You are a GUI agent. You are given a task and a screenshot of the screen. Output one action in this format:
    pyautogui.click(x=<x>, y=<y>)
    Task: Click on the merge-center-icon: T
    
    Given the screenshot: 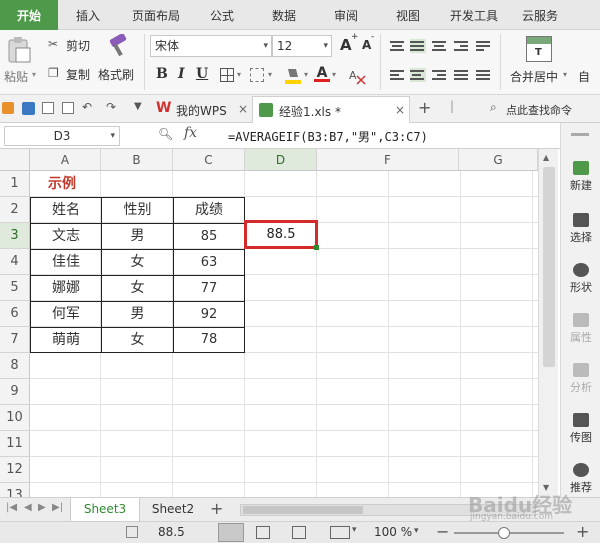 What is the action you would take?
    pyautogui.click(x=539, y=49)
    